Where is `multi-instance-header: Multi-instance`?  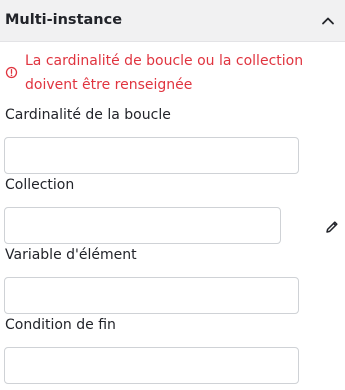
multi-instance-header: Multi-instance is located at coordinates (172, 21).